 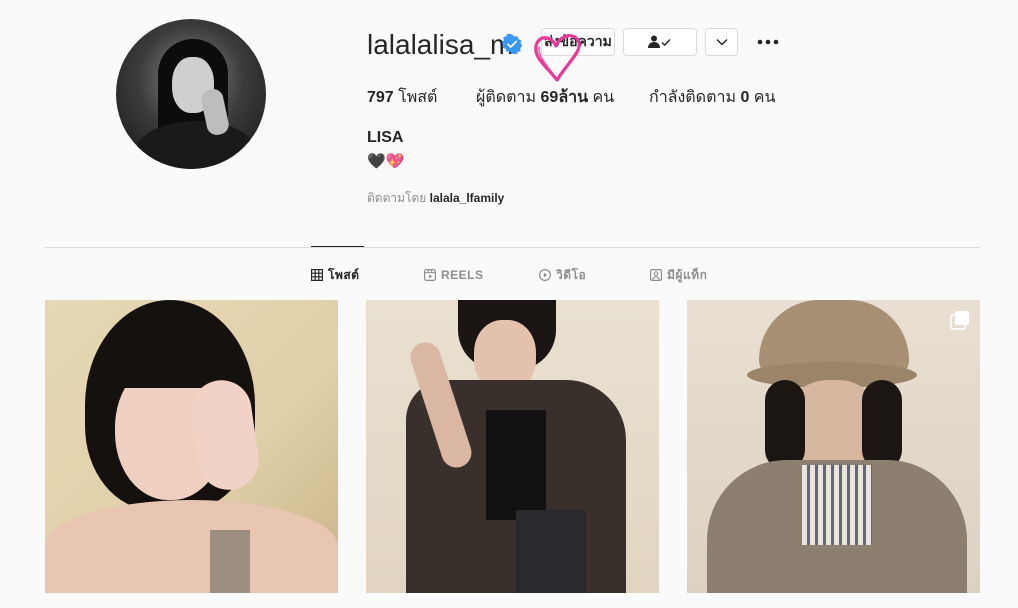 I want to click on following-button, so click(x=660, y=42).